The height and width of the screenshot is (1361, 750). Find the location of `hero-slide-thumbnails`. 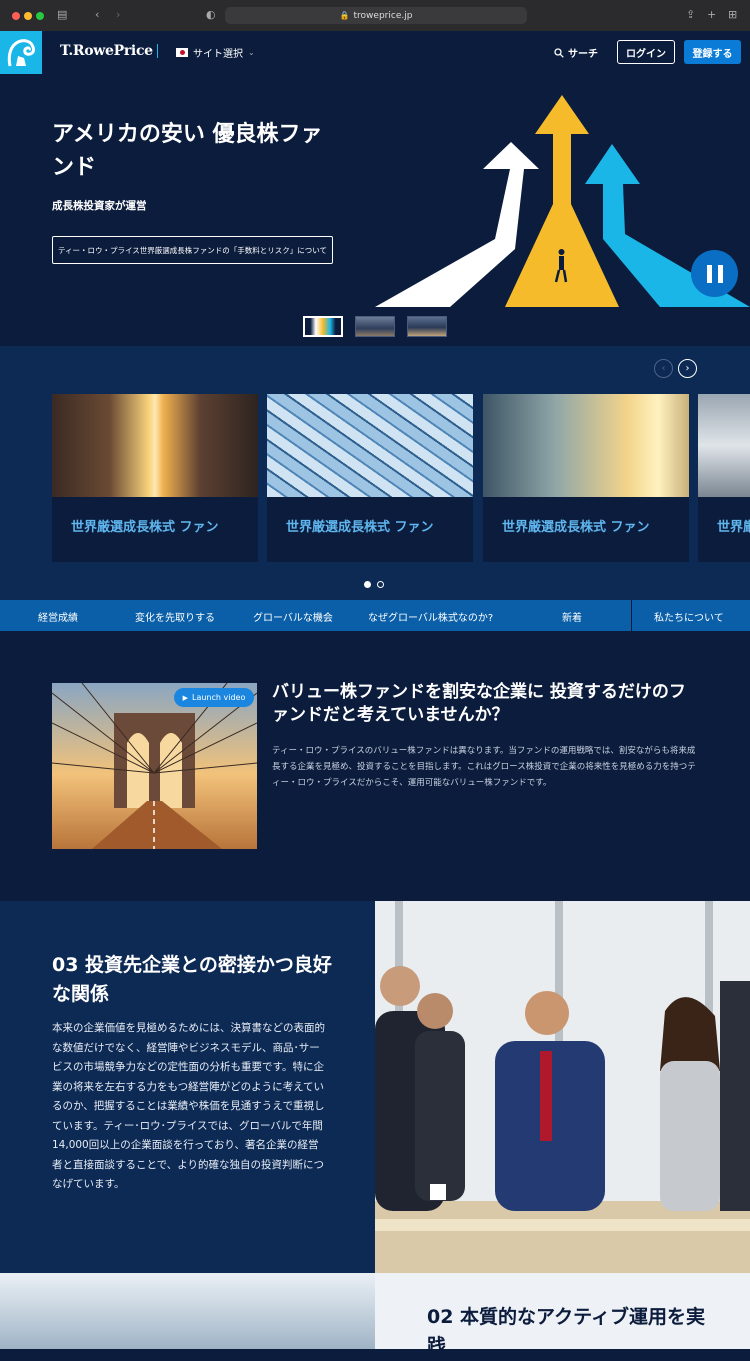

hero-slide-thumbnails is located at coordinates (375, 326).